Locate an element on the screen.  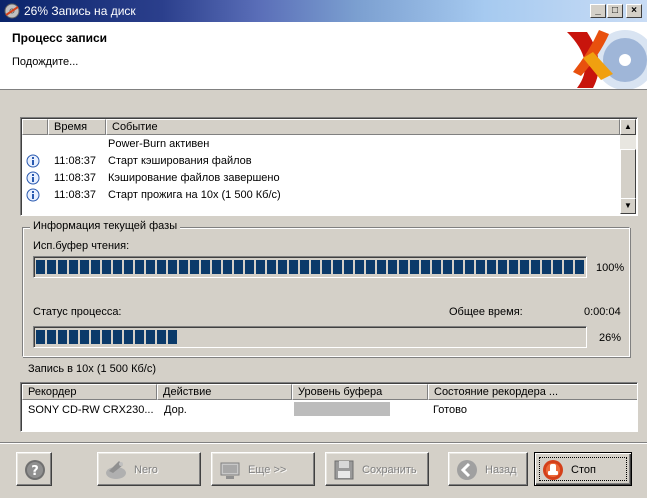
log-col-icon is located at coordinates (35, 127).